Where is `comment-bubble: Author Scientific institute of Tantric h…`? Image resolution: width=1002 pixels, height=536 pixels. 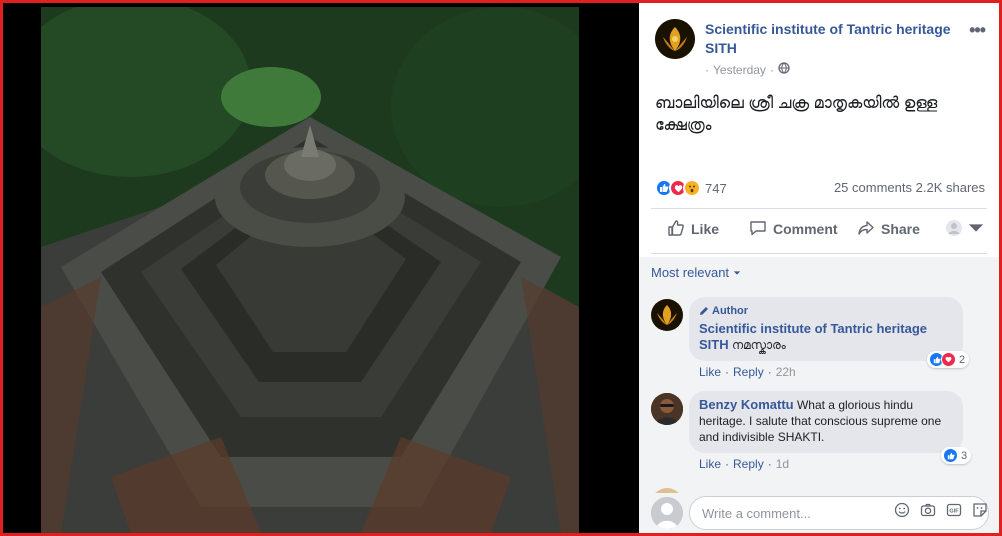 comment-bubble: Author Scientific institute of Tantric h… is located at coordinates (826, 329).